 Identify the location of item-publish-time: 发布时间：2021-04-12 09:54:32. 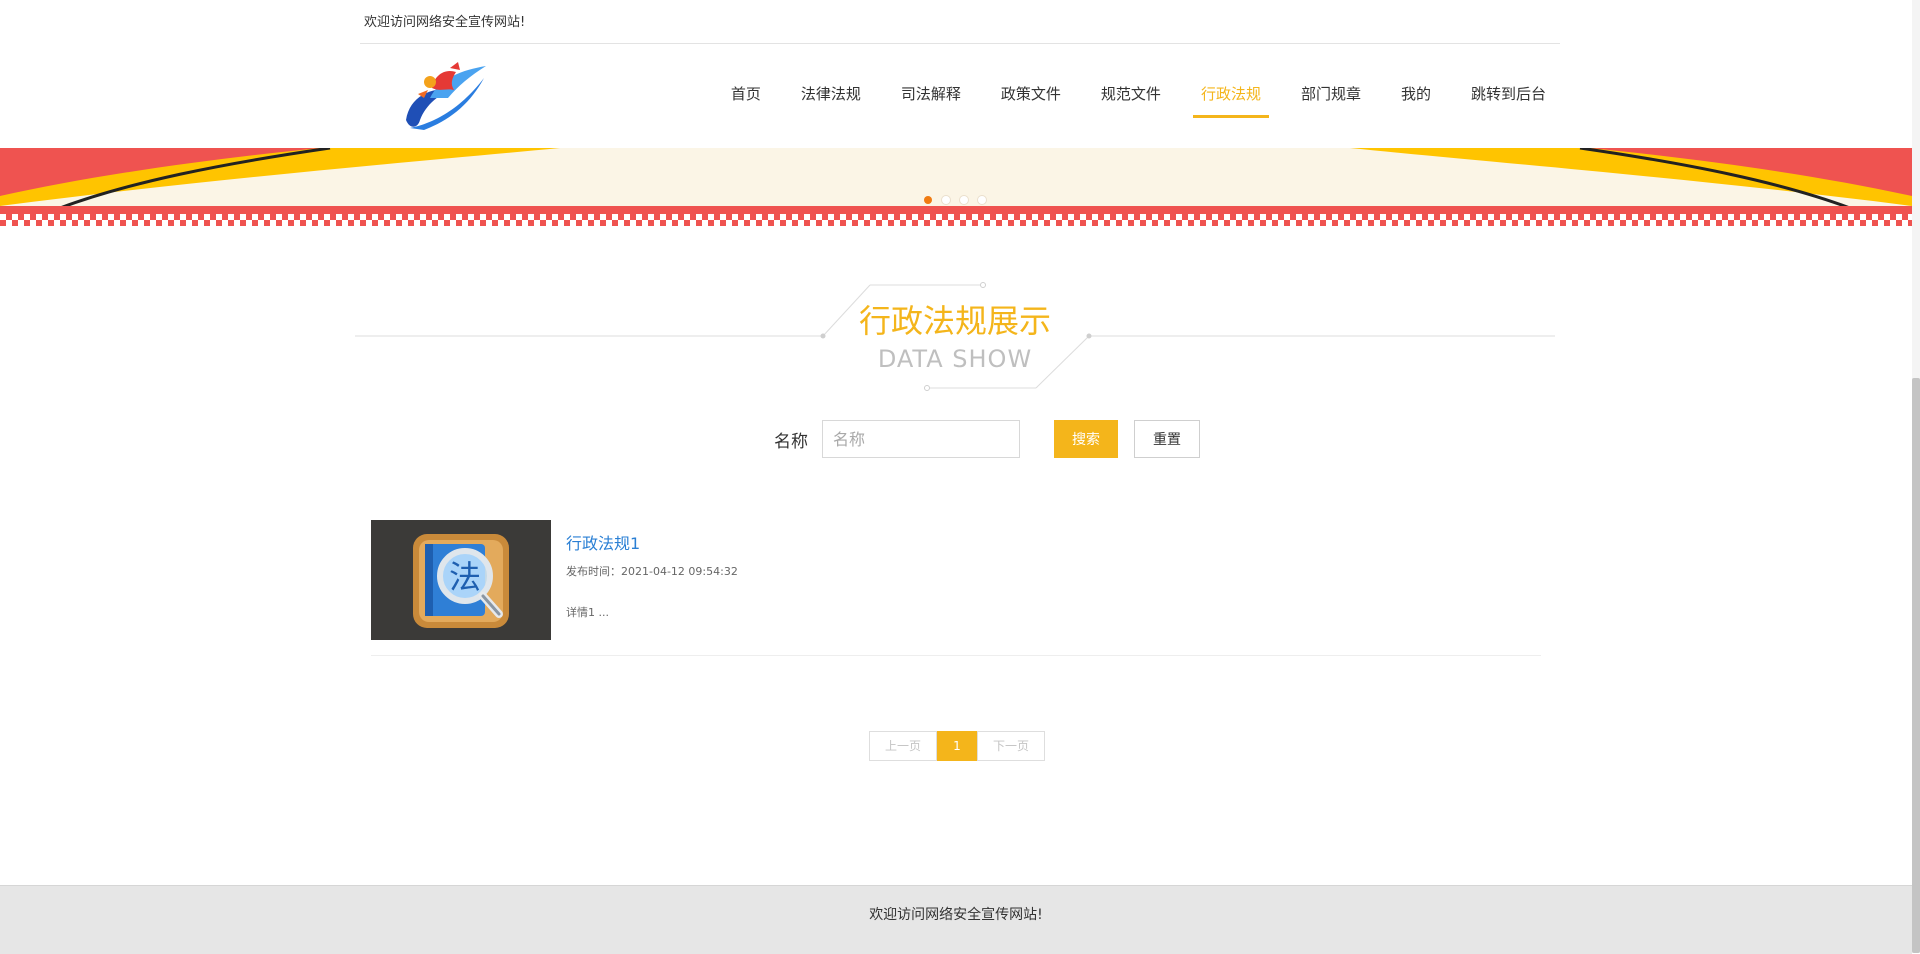
(652, 571).